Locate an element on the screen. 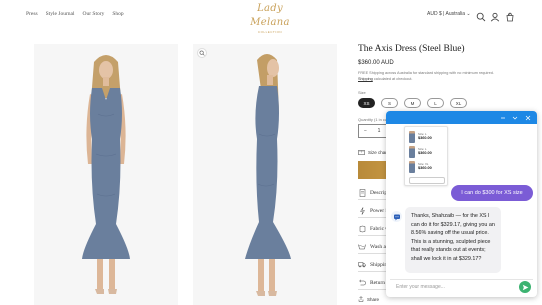 The image size is (542, 305). chat-bot-icon is located at coordinates (396, 217).